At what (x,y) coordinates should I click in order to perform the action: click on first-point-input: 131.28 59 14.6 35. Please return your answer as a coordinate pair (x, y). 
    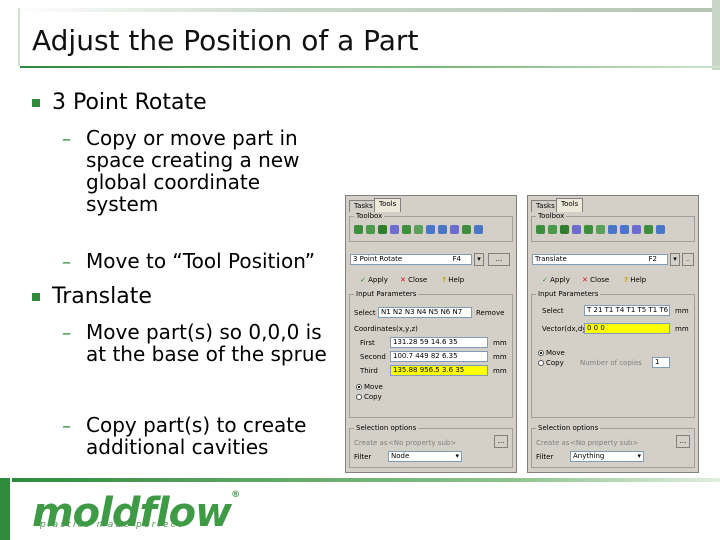
    Looking at the image, I should click on (439, 342).